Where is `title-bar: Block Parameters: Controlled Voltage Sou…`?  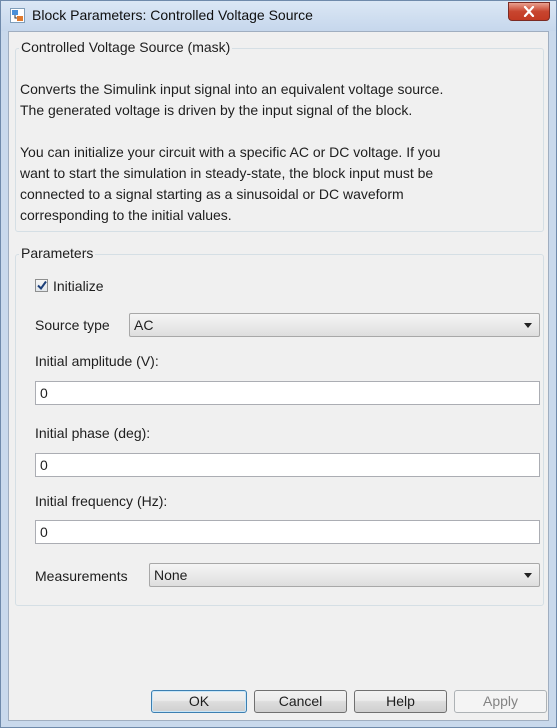
title-bar: Block Parameters: Controlled Voltage Sou… is located at coordinates (278, 16).